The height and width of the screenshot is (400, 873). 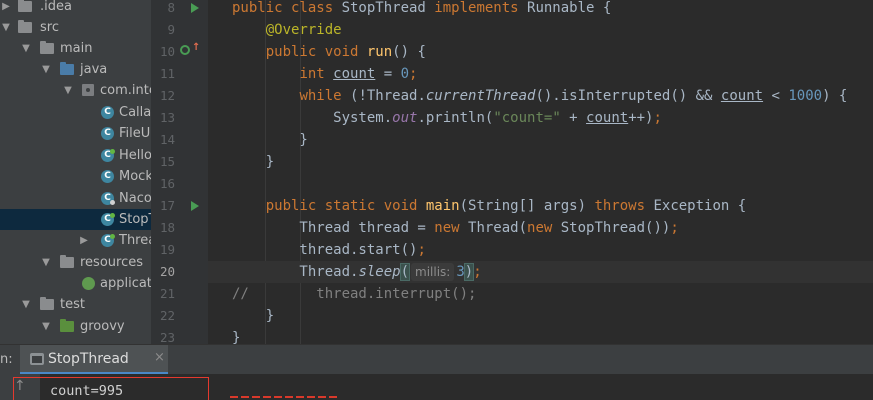 What do you see at coordinates (75, 112) in the screenshot?
I see `tree-item-class: C Callab` at bounding box center [75, 112].